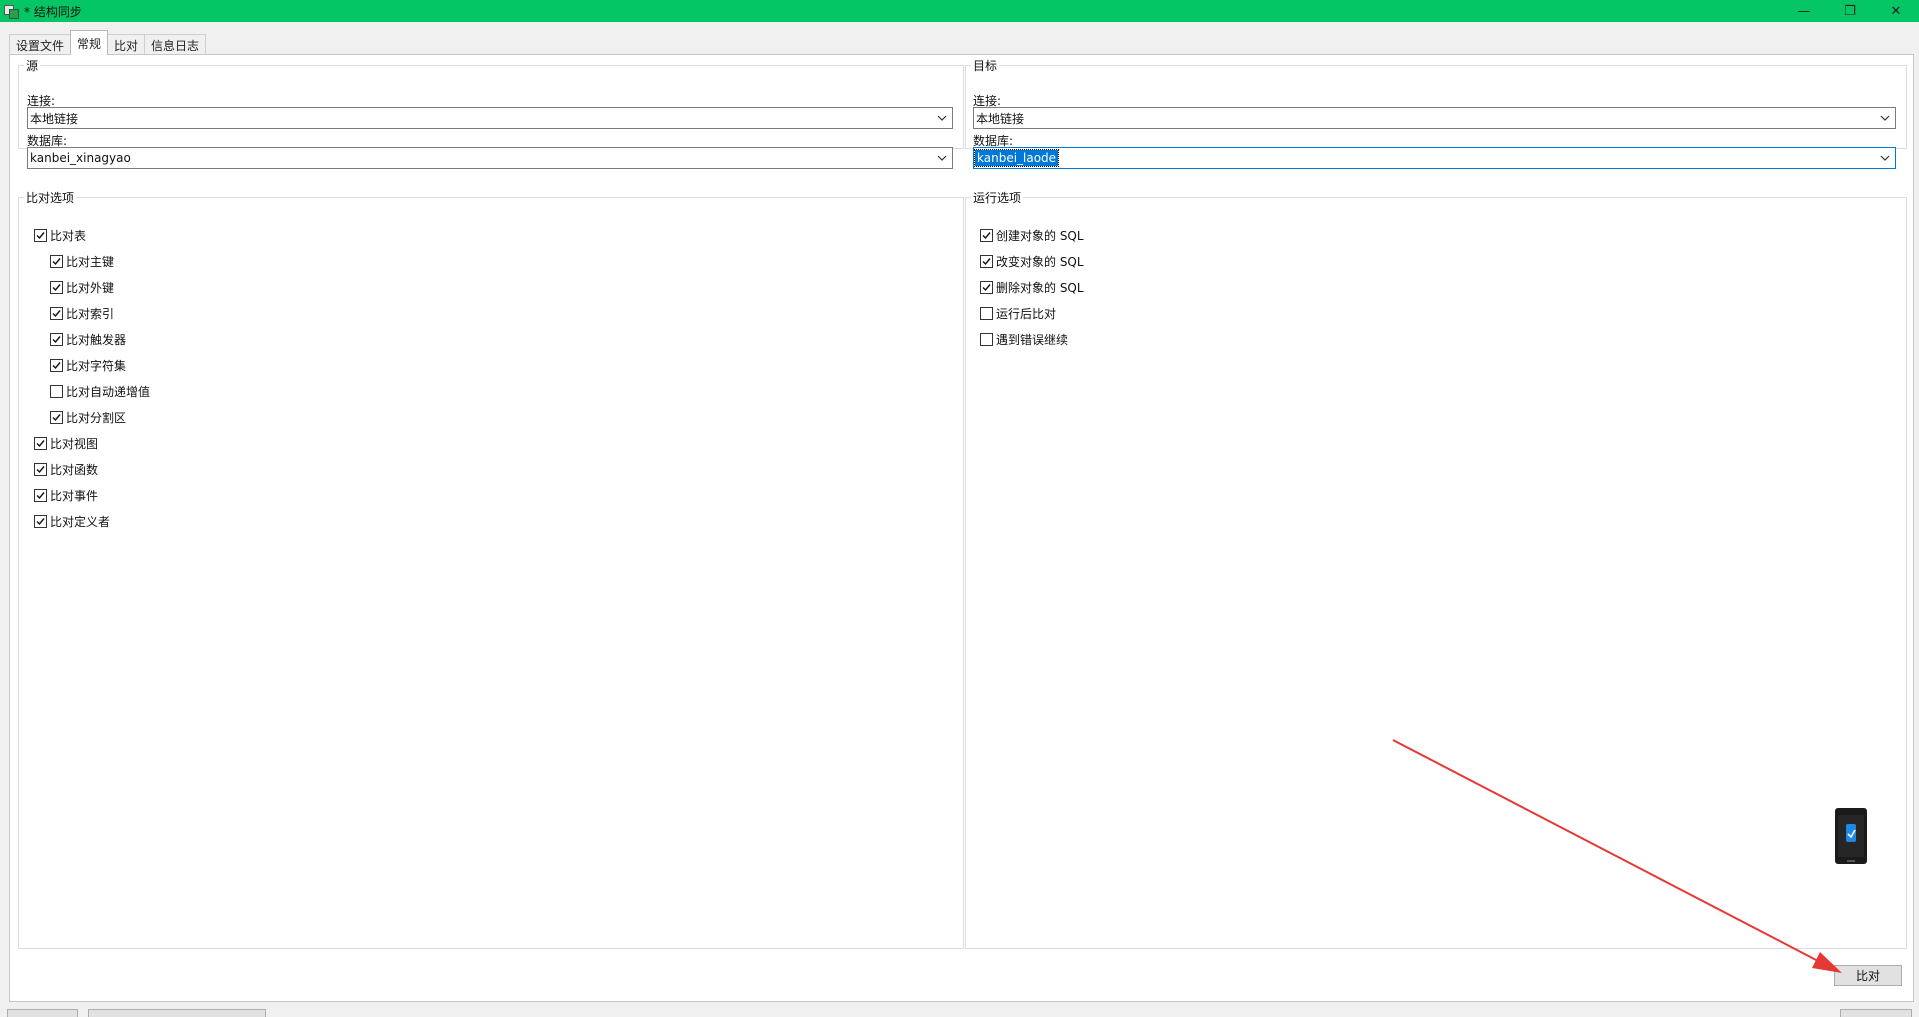  Describe the element at coordinates (1032, 339) in the screenshot. I see `run-option-label-4: 遇到错误继续` at that location.